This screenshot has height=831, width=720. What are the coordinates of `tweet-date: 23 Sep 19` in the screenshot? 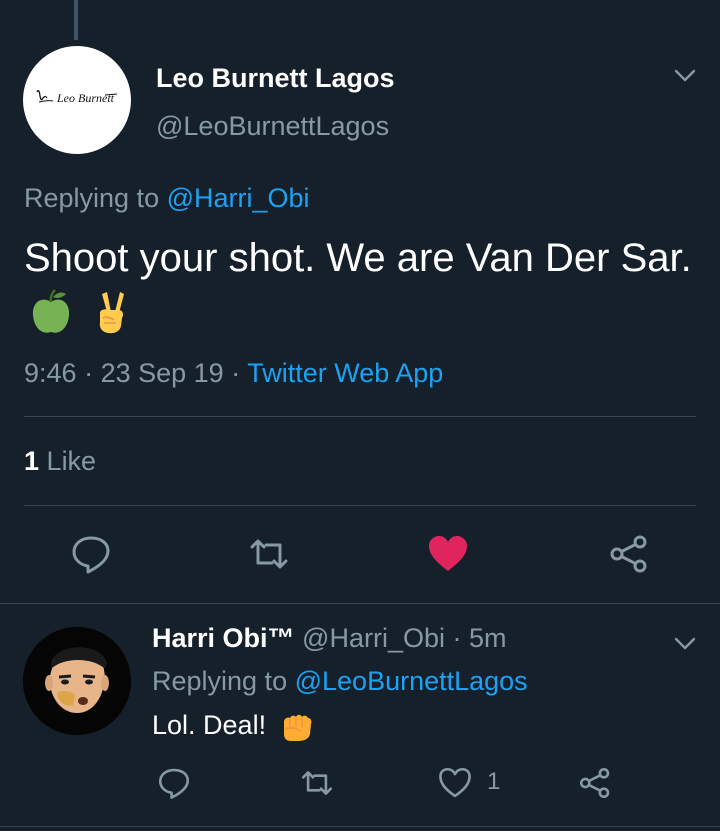 It's located at (162, 373).